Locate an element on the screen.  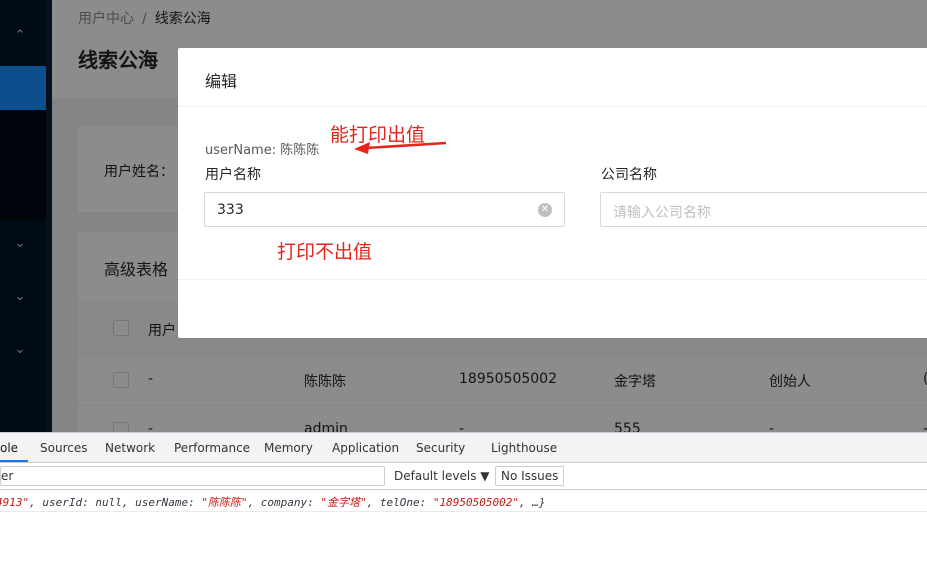
log-string: "陈陈陈" is located at coordinates (224, 502).